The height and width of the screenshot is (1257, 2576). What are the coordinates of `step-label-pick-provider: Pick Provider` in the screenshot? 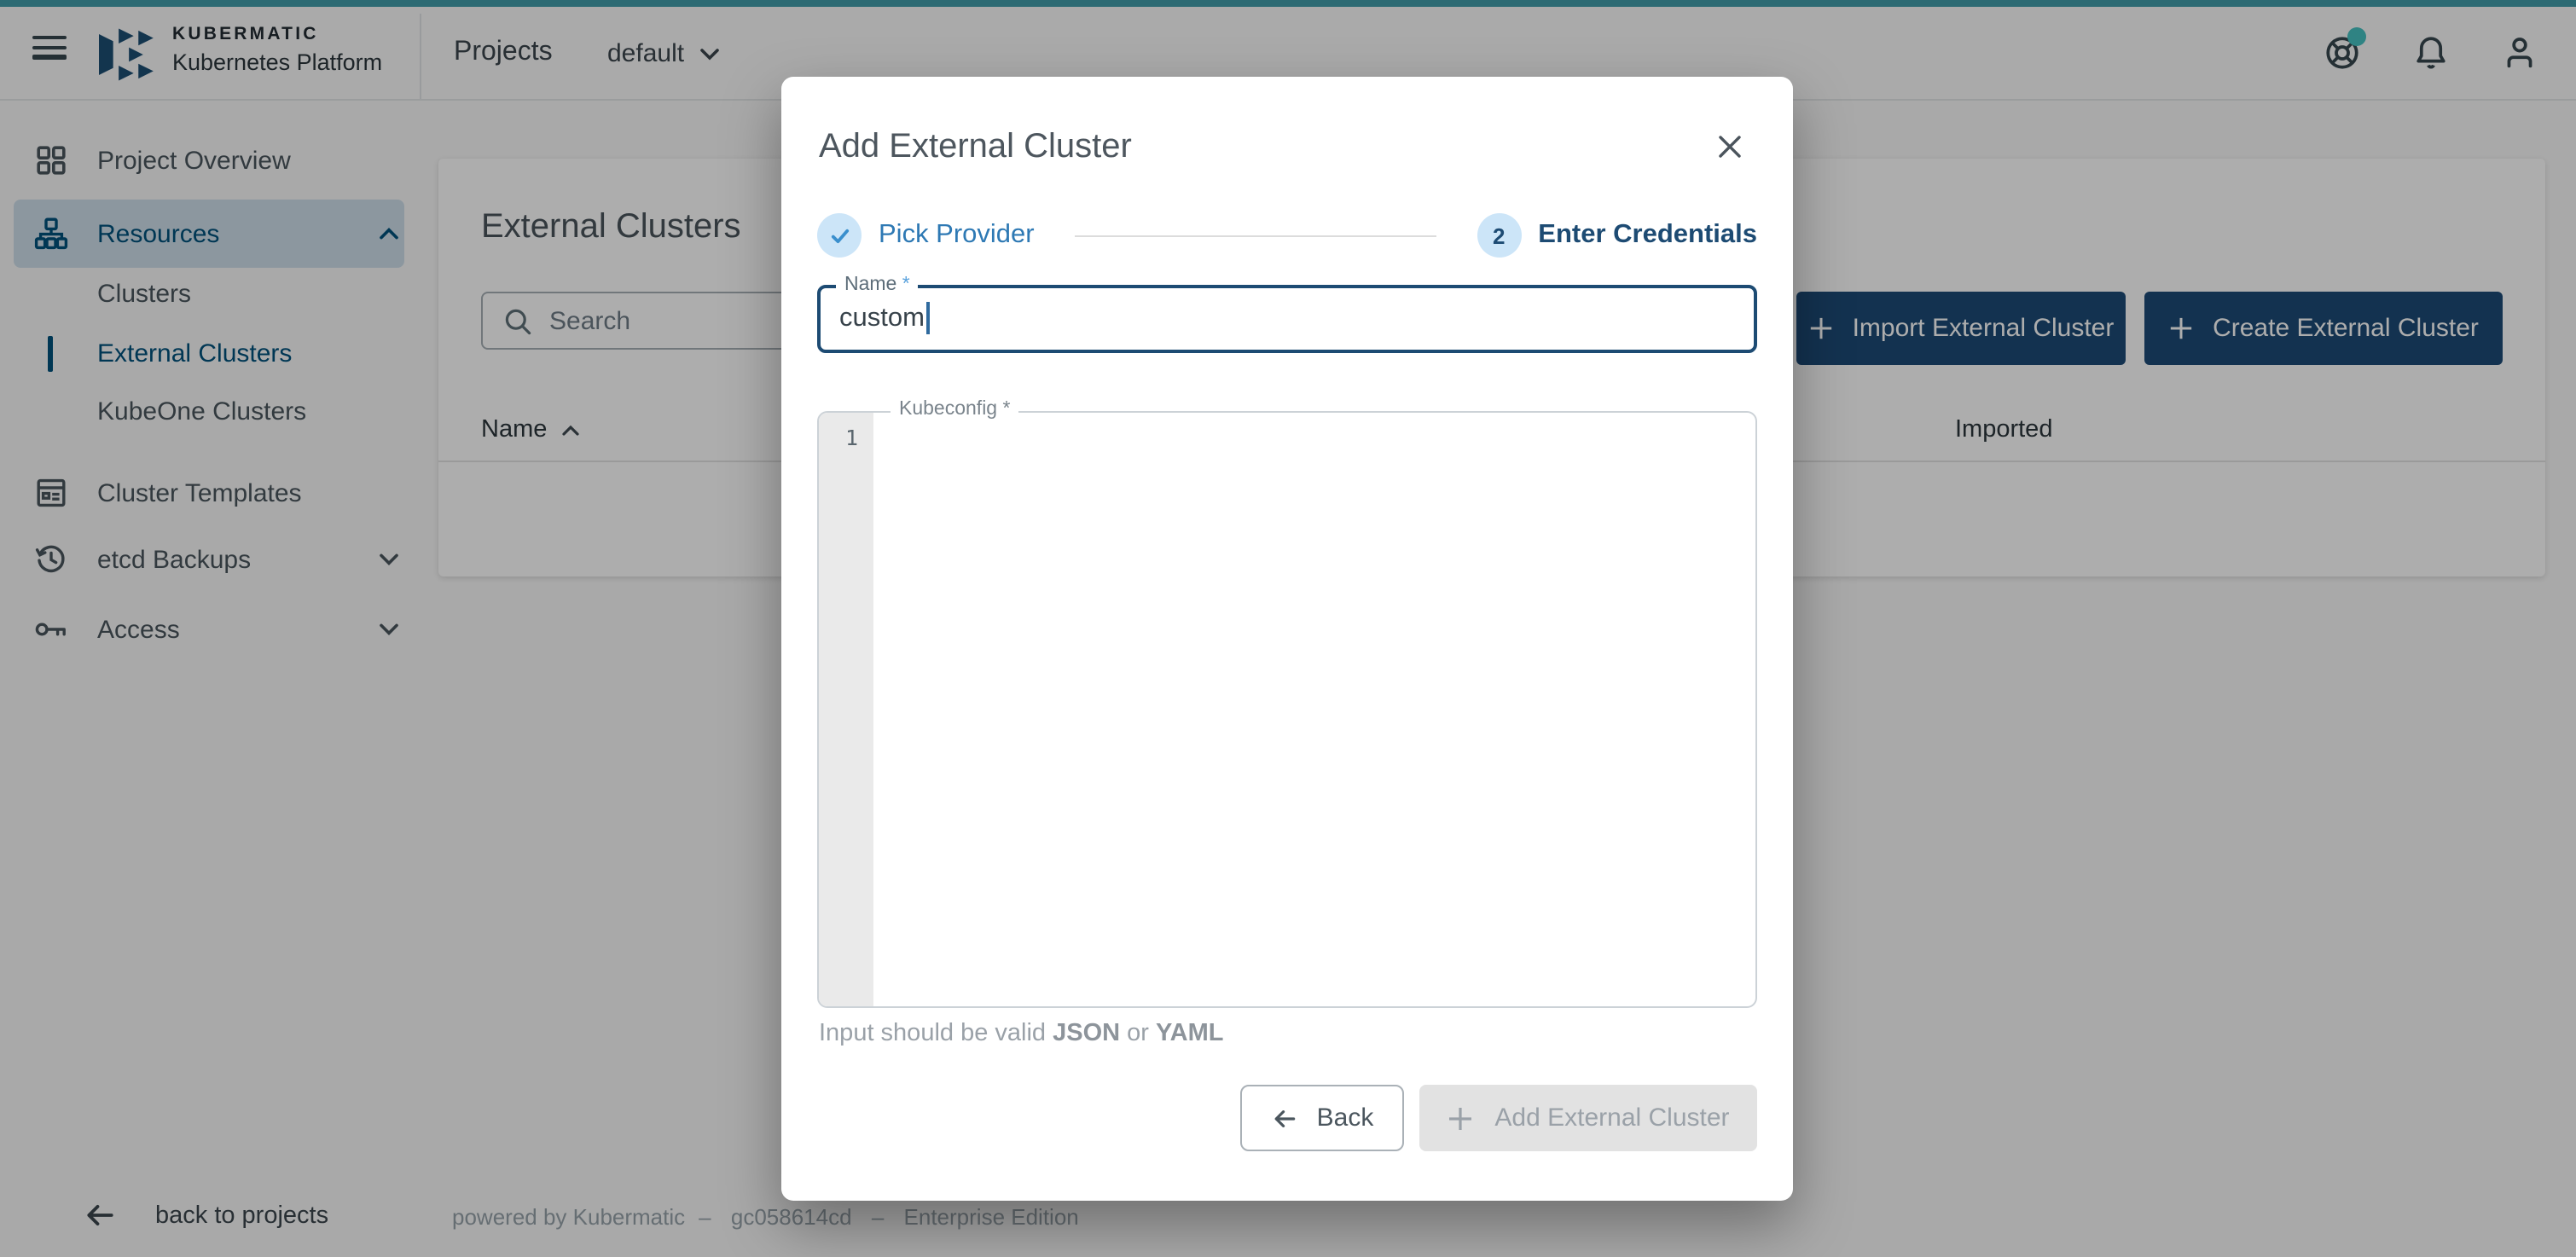 It's located at (957, 235).